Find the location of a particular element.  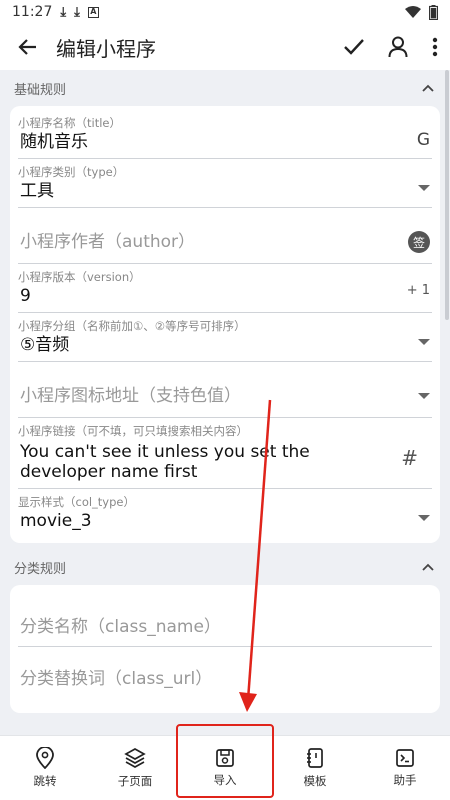

hash-button: # is located at coordinates (409, 458).